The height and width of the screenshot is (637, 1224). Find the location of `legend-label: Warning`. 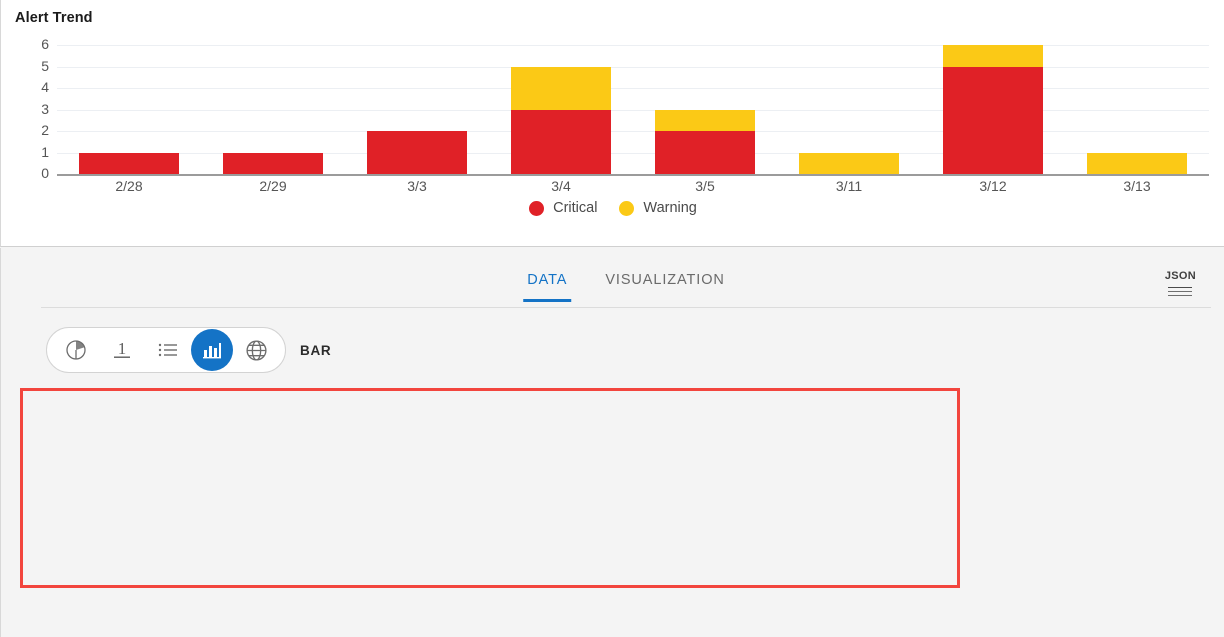

legend-label: Warning is located at coordinates (670, 208).